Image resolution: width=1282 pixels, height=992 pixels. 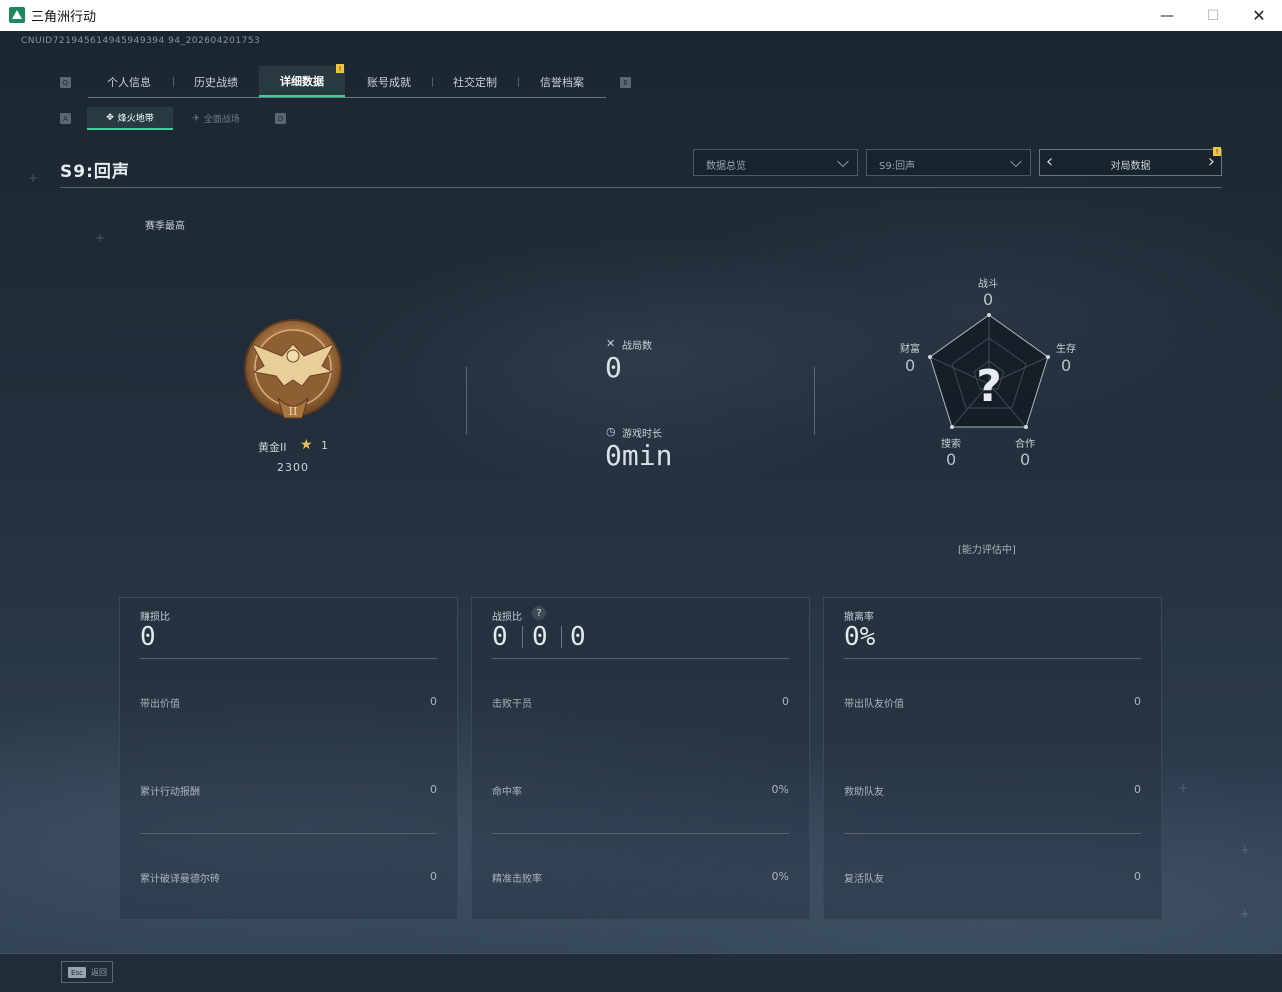 I want to click on matches-label: 战局数, so click(x=637, y=346).